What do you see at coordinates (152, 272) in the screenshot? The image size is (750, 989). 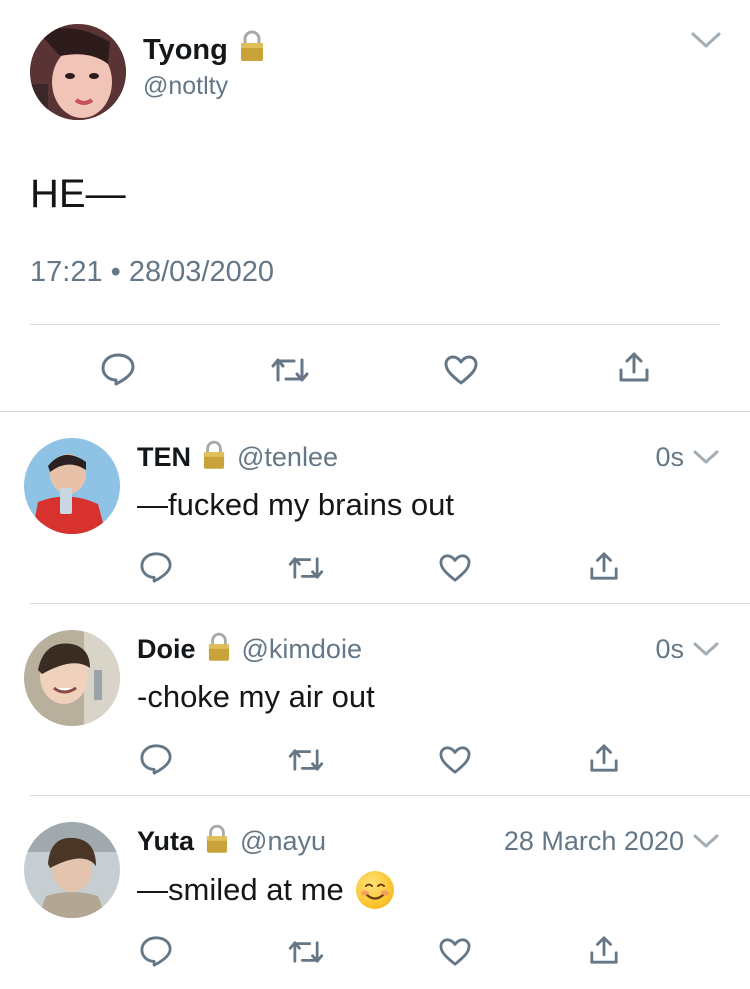 I see `main-tweet-timestamp: 17:21 • 28/03/2020` at bounding box center [152, 272].